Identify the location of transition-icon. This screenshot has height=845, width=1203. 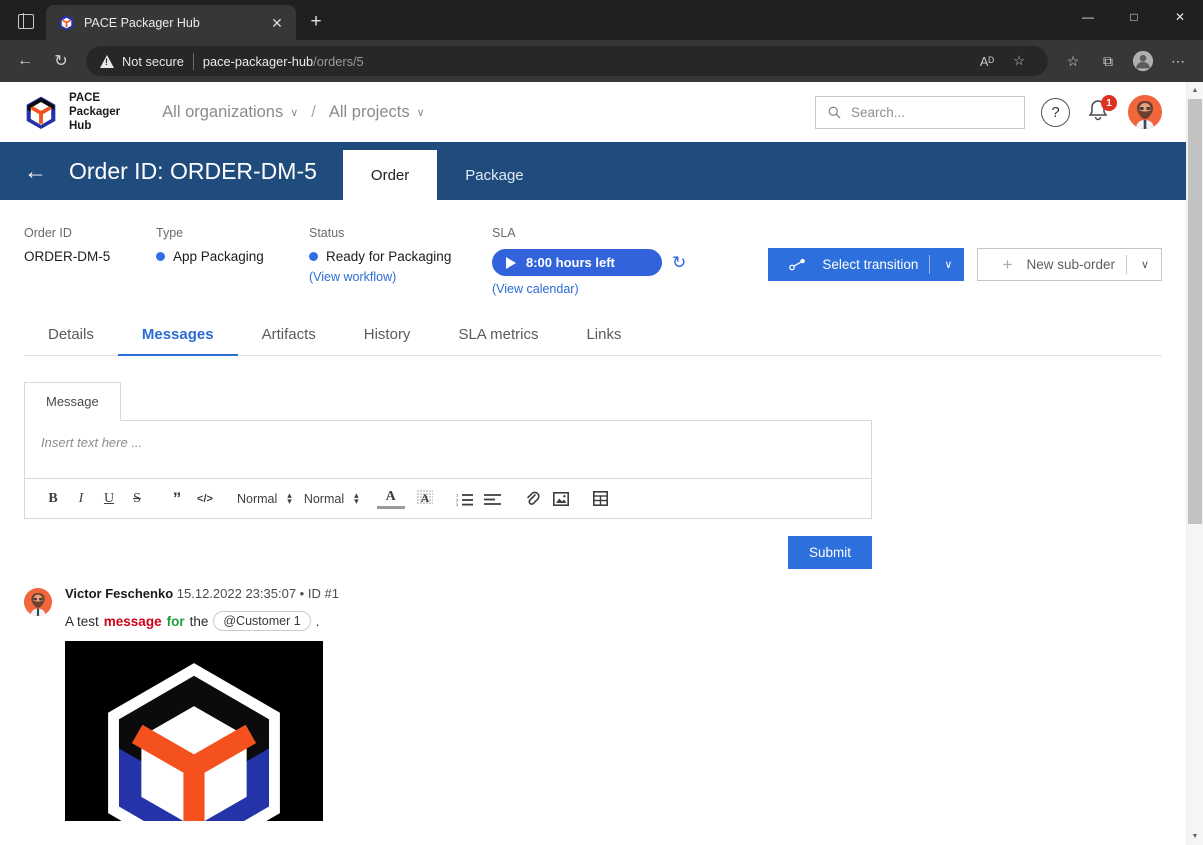
(797, 264).